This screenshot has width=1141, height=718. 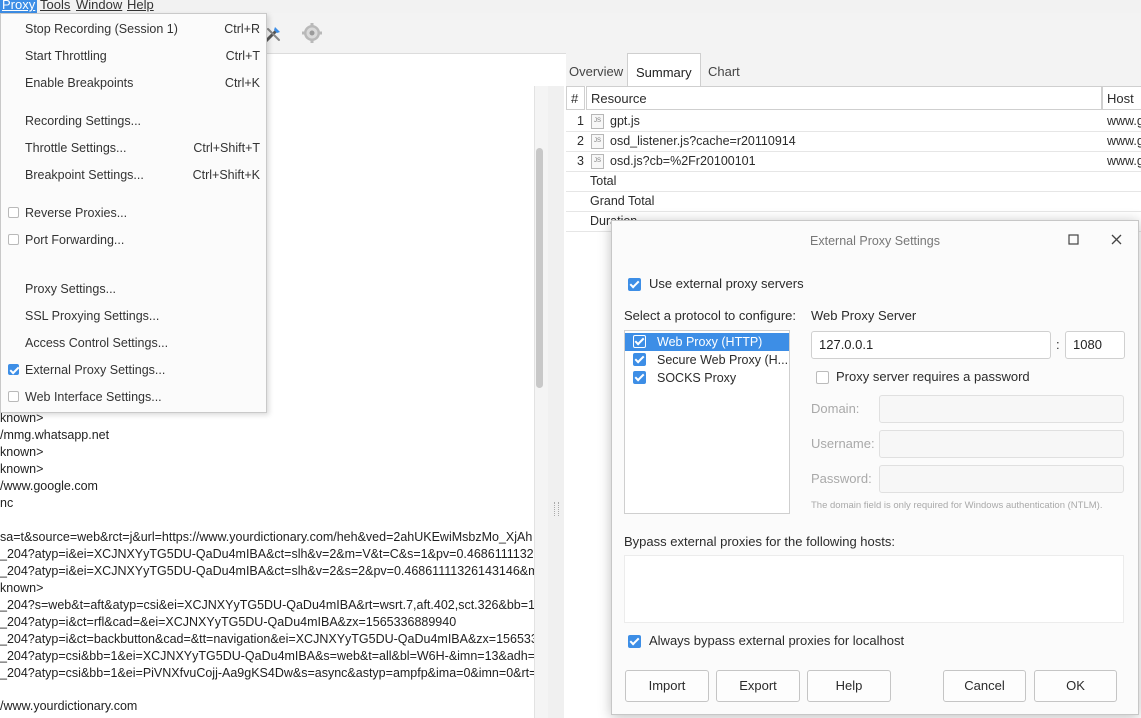 I want to click on protocol-item-socks-proxy: SOCKS Proxy, so click(x=707, y=378).